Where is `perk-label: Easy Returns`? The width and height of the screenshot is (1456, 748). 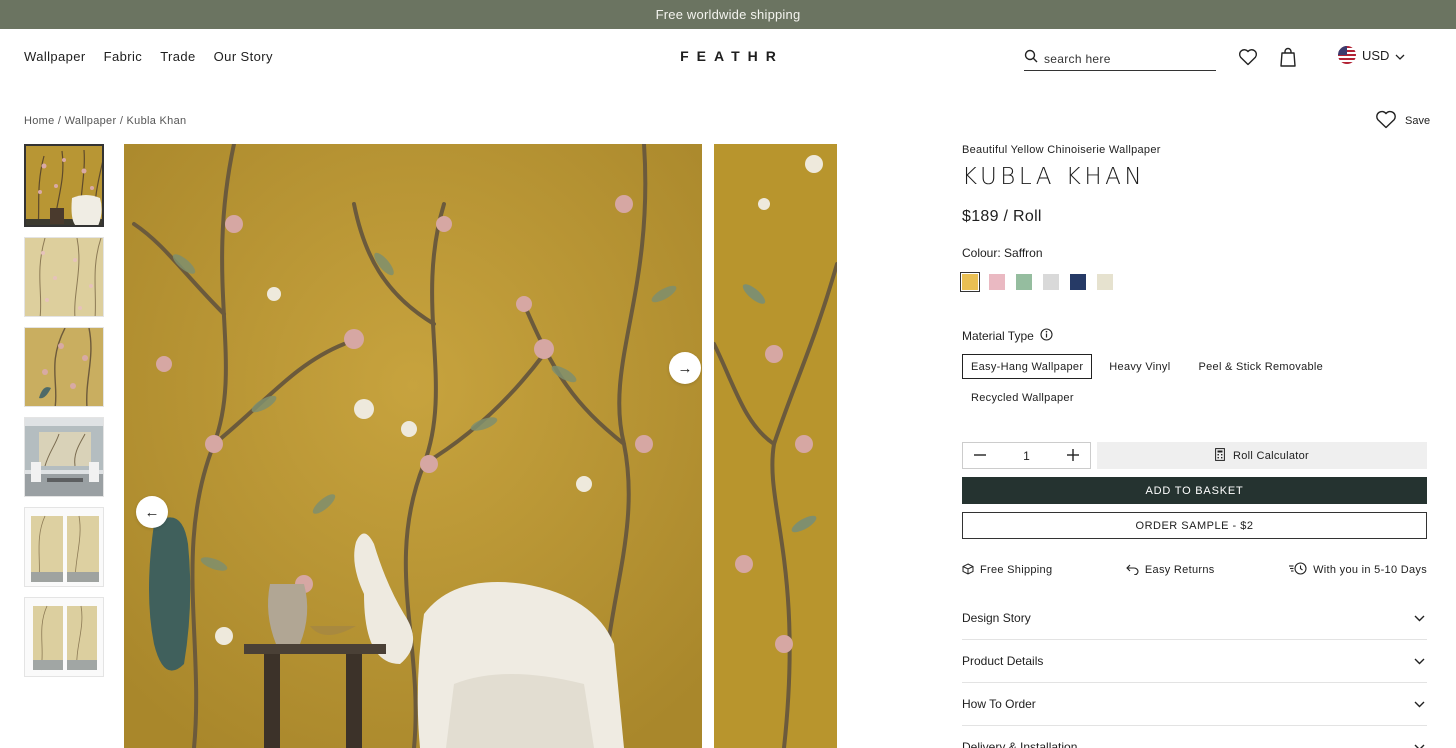 perk-label: Easy Returns is located at coordinates (1179, 570).